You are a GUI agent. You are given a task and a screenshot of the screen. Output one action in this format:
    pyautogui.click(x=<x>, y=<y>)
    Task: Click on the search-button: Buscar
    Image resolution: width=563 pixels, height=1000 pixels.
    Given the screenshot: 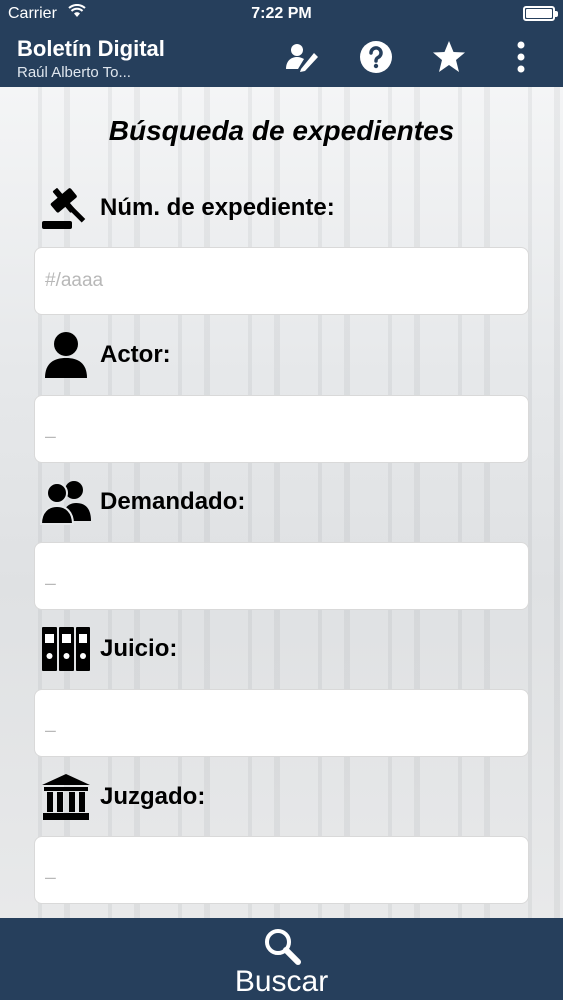 What is the action you would take?
    pyautogui.click(x=281, y=959)
    